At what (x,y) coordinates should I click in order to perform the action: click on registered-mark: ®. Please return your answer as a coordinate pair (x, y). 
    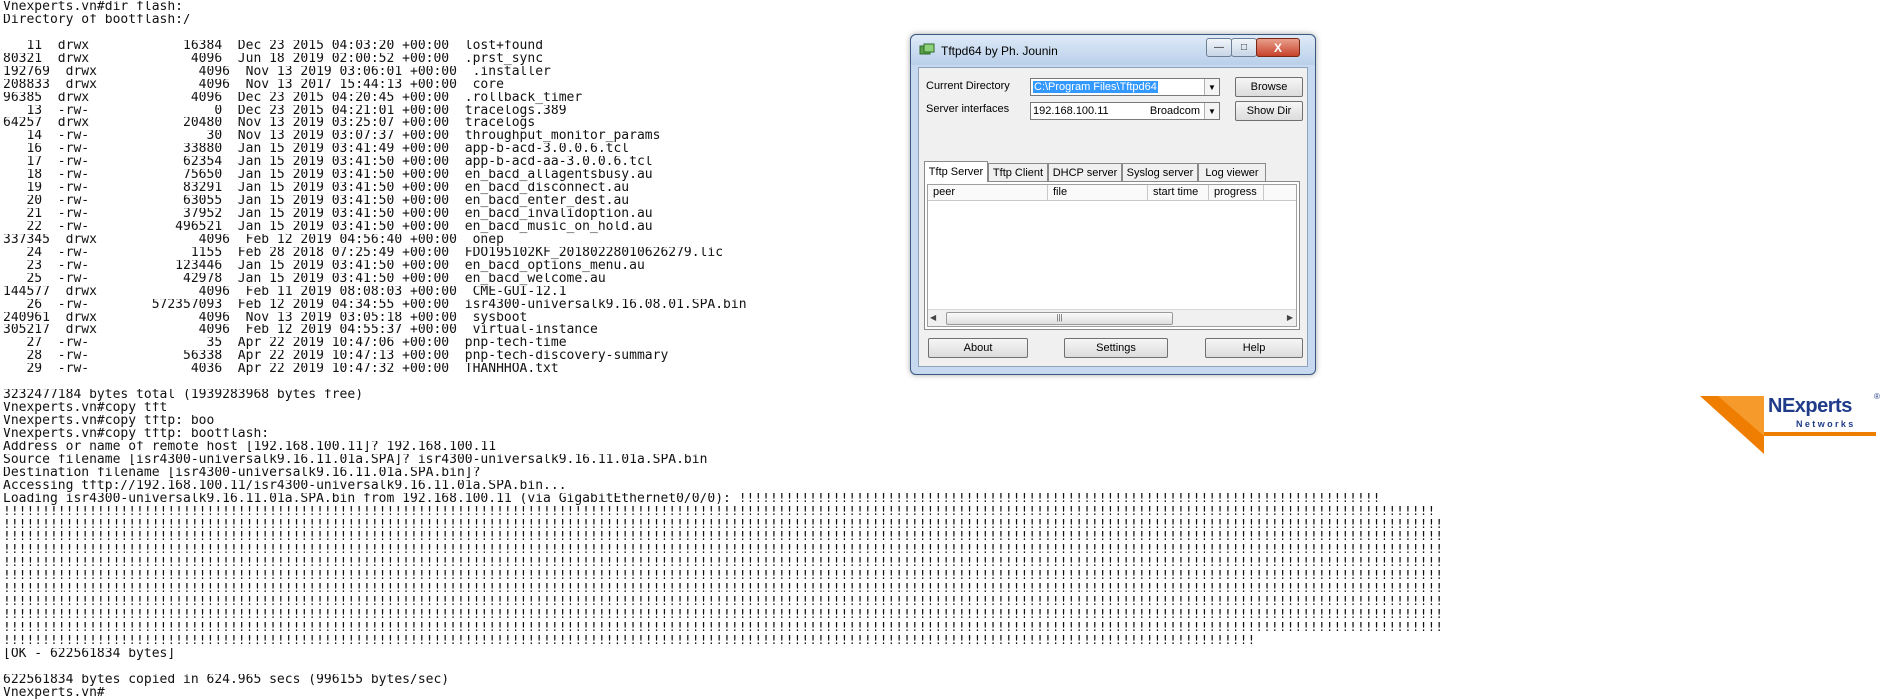
    Looking at the image, I should click on (1877, 396).